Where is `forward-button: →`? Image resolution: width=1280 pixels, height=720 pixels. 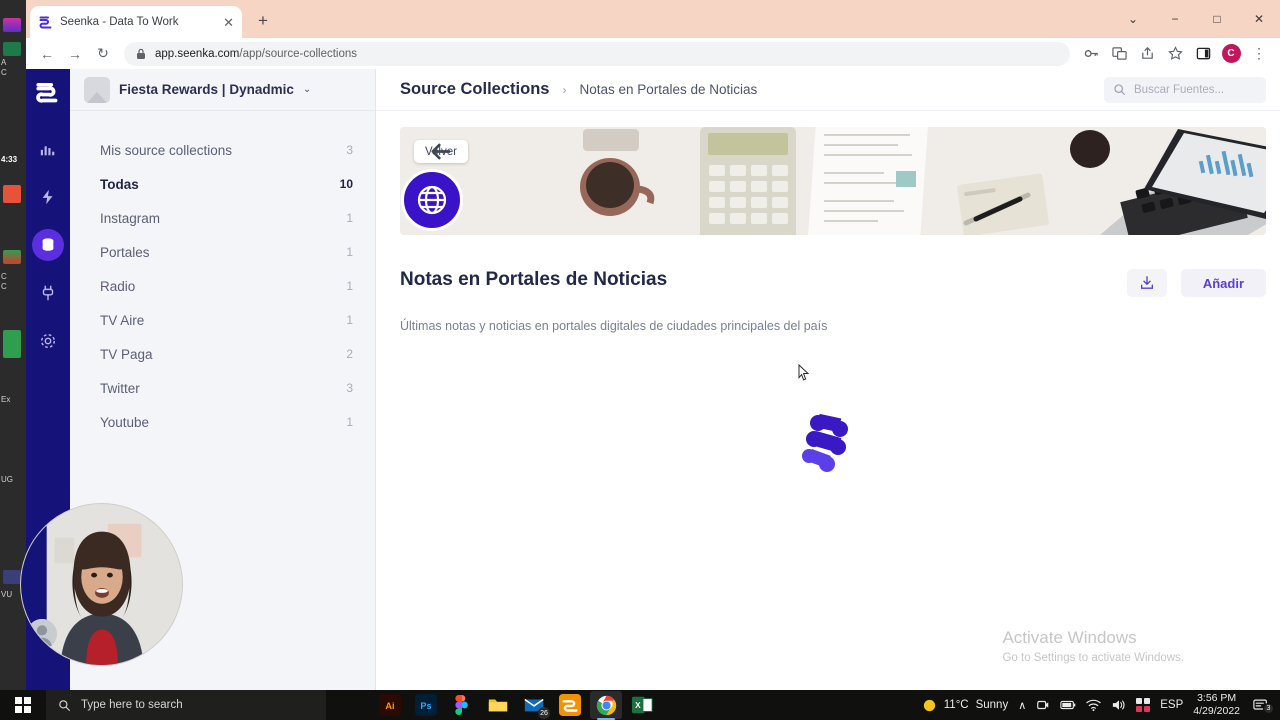 forward-button: → is located at coordinates (75, 54).